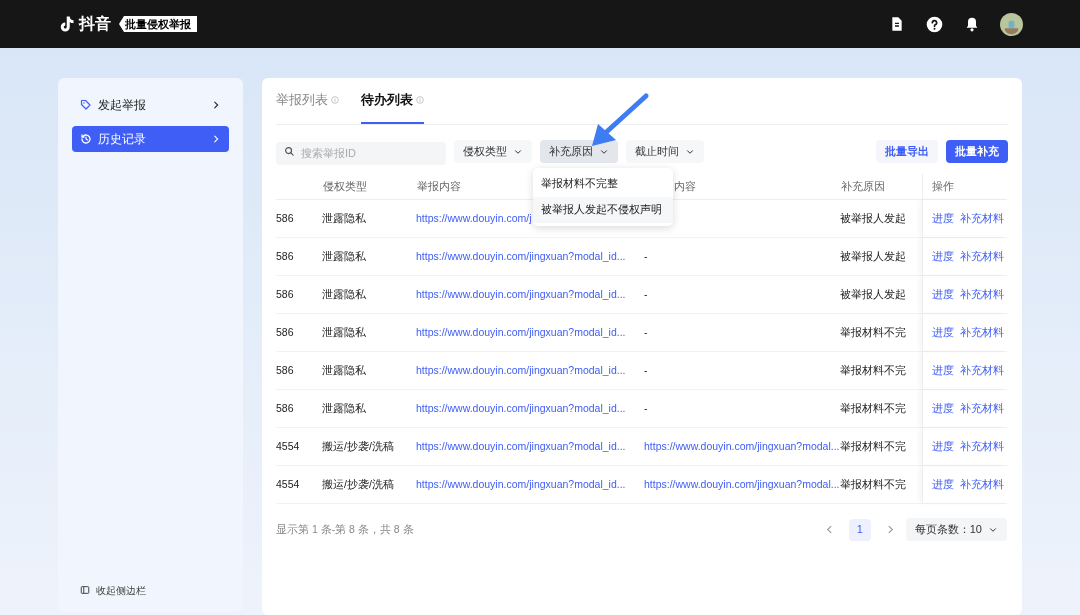  What do you see at coordinates (95, 24) in the screenshot?
I see `logo-text: 抖音` at bounding box center [95, 24].